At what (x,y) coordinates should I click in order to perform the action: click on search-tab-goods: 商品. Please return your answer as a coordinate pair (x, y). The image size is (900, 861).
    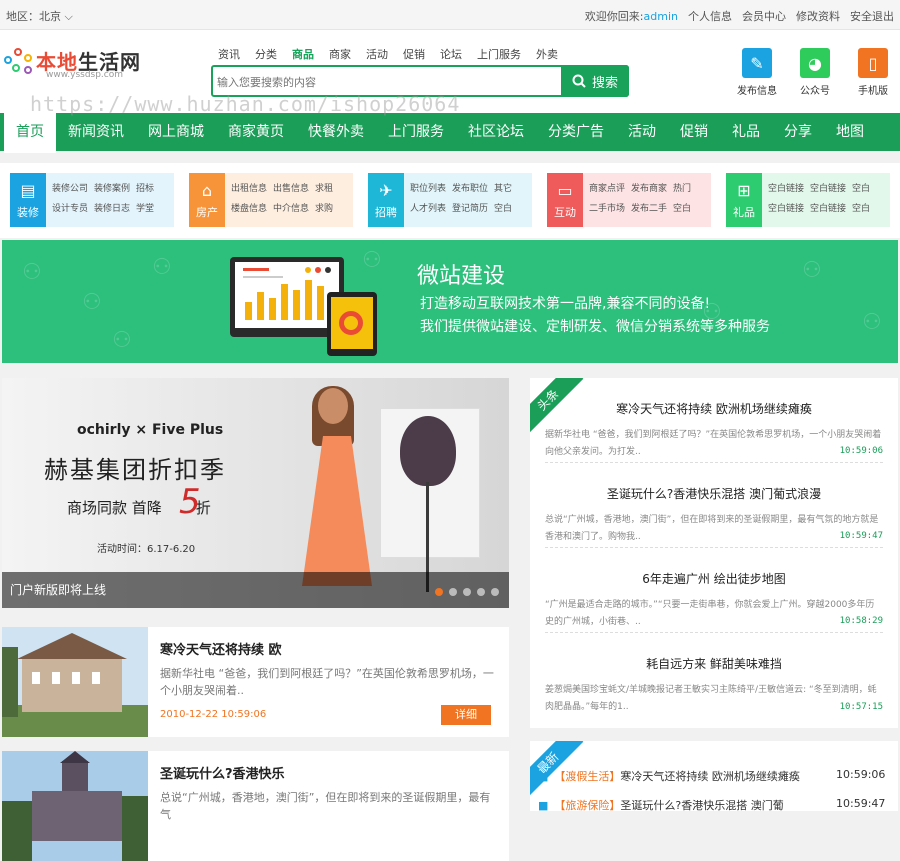
    Looking at the image, I should click on (303, 54).